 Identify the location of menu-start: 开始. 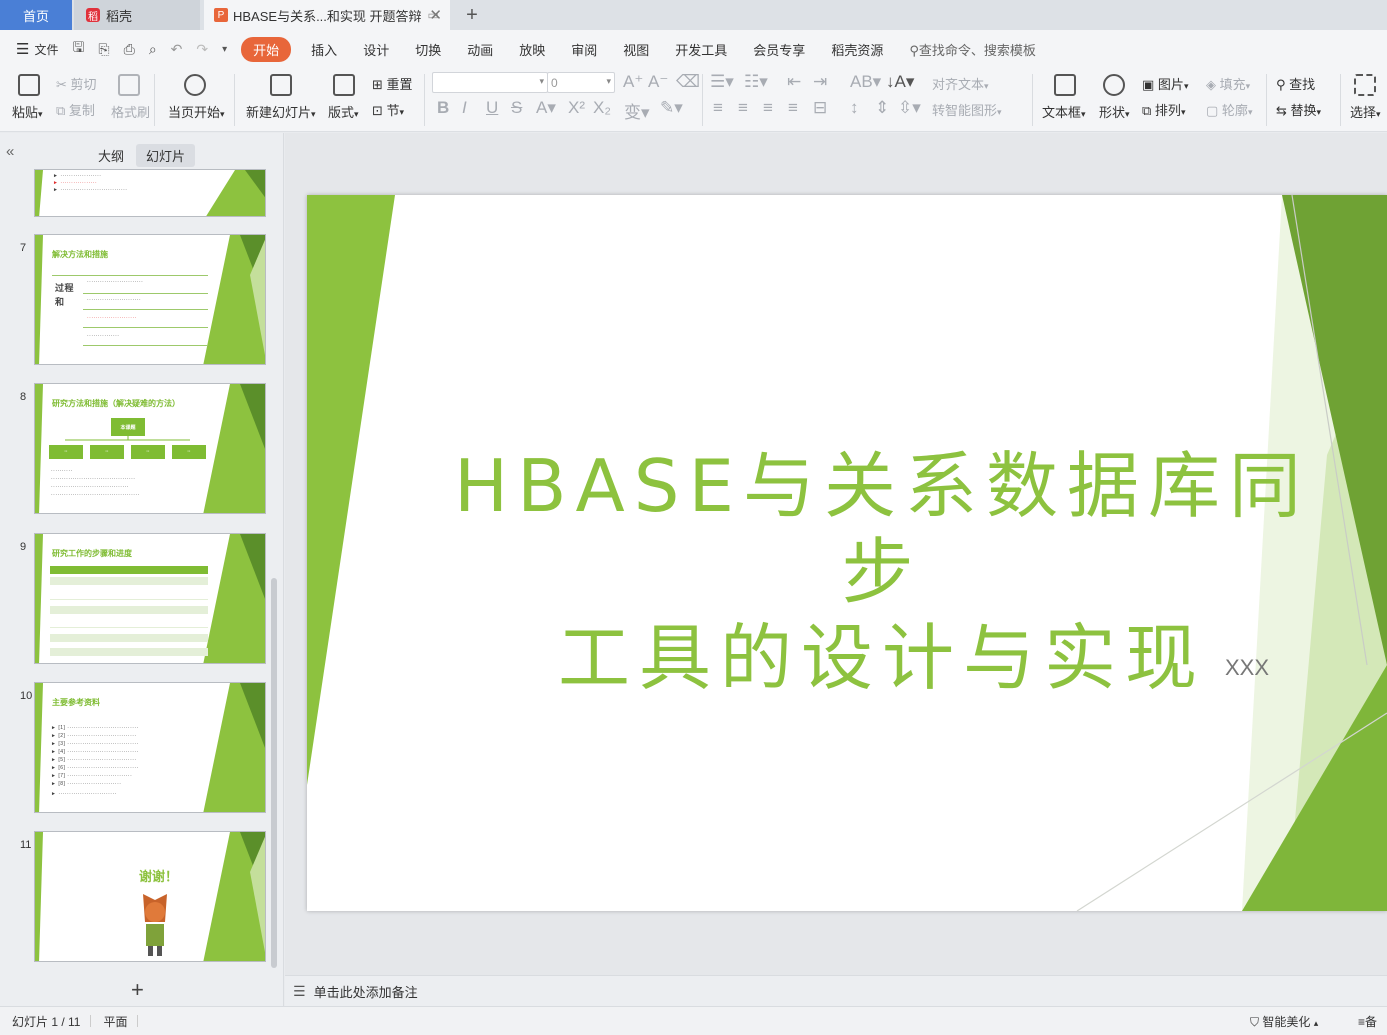
(266, 49).